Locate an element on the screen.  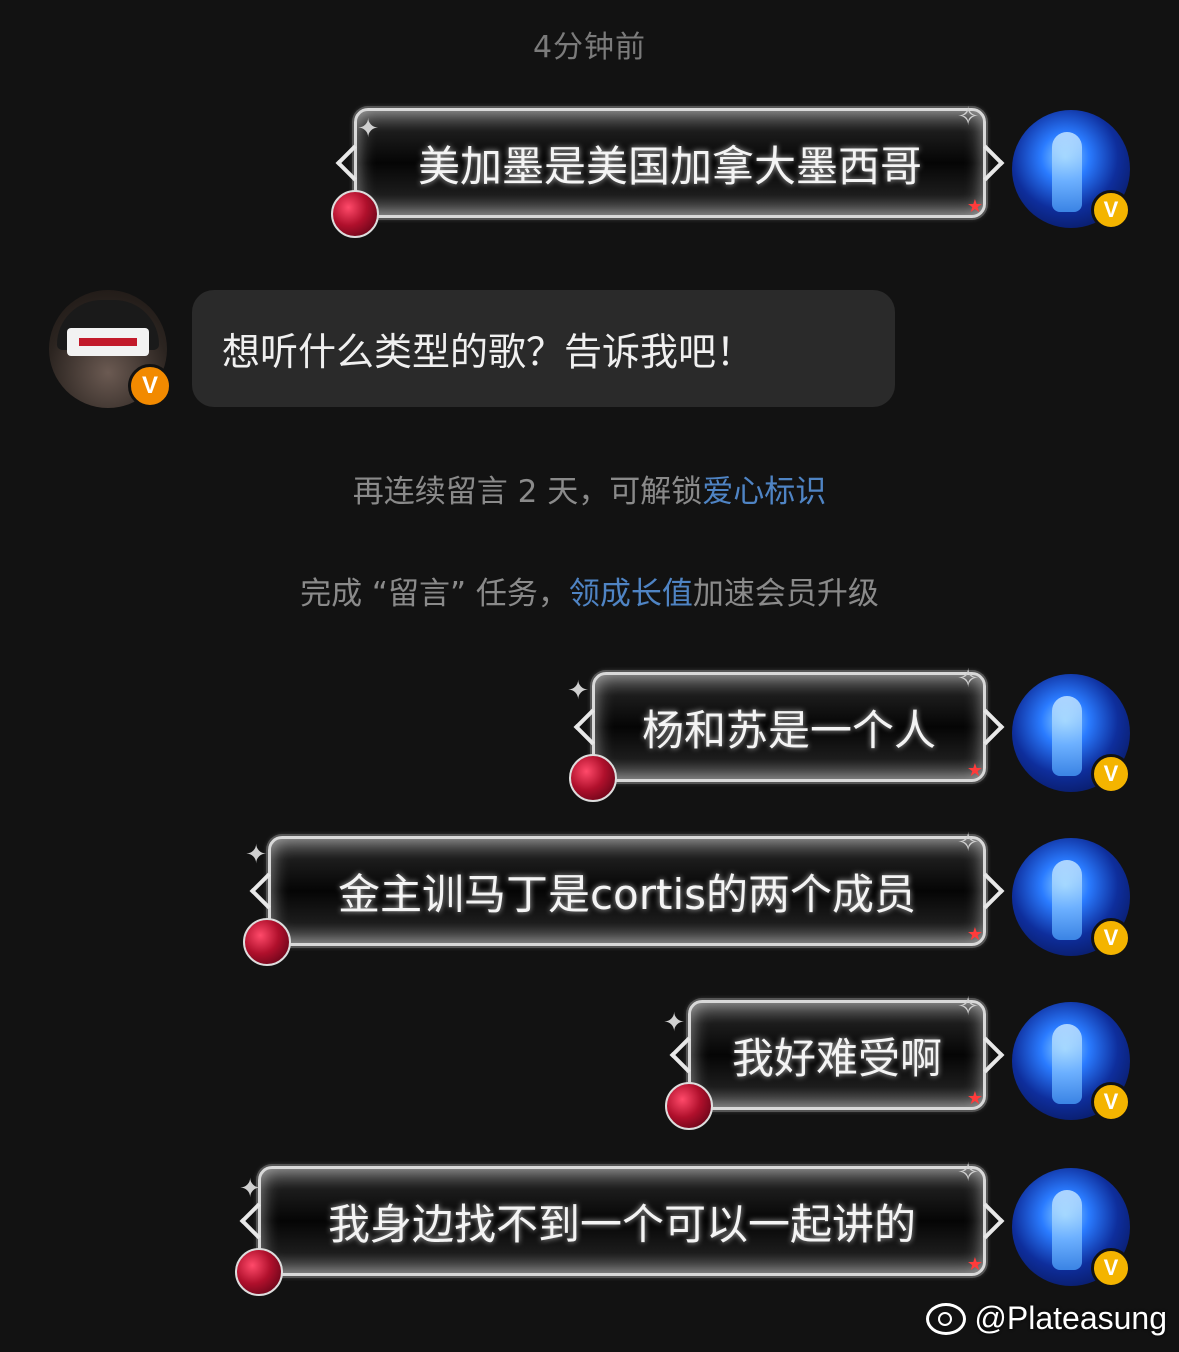
unlock-notice: 再连续留言 2 天，可解锁爱心标识 is located at coordinates (589, 488).